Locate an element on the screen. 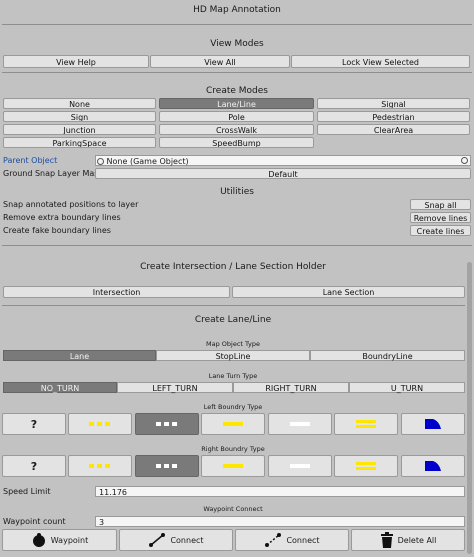 The width and height of the screenshot is (474, 557). lock-view-selected-button: Lock View Selected is located at coordinates (380, 61).